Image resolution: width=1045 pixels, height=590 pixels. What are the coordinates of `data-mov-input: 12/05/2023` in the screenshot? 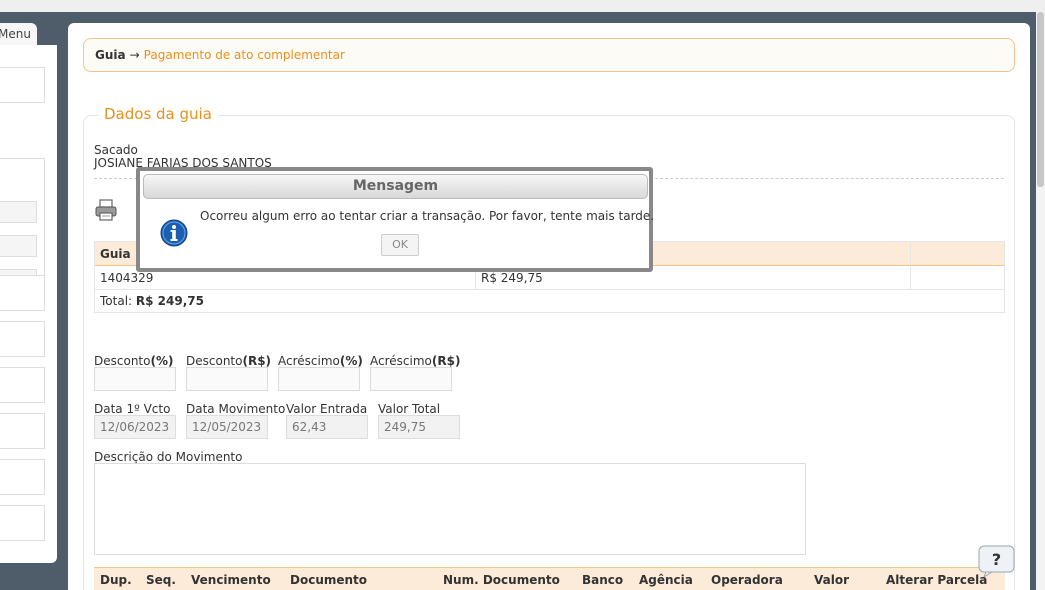 It's located at (227, 427).